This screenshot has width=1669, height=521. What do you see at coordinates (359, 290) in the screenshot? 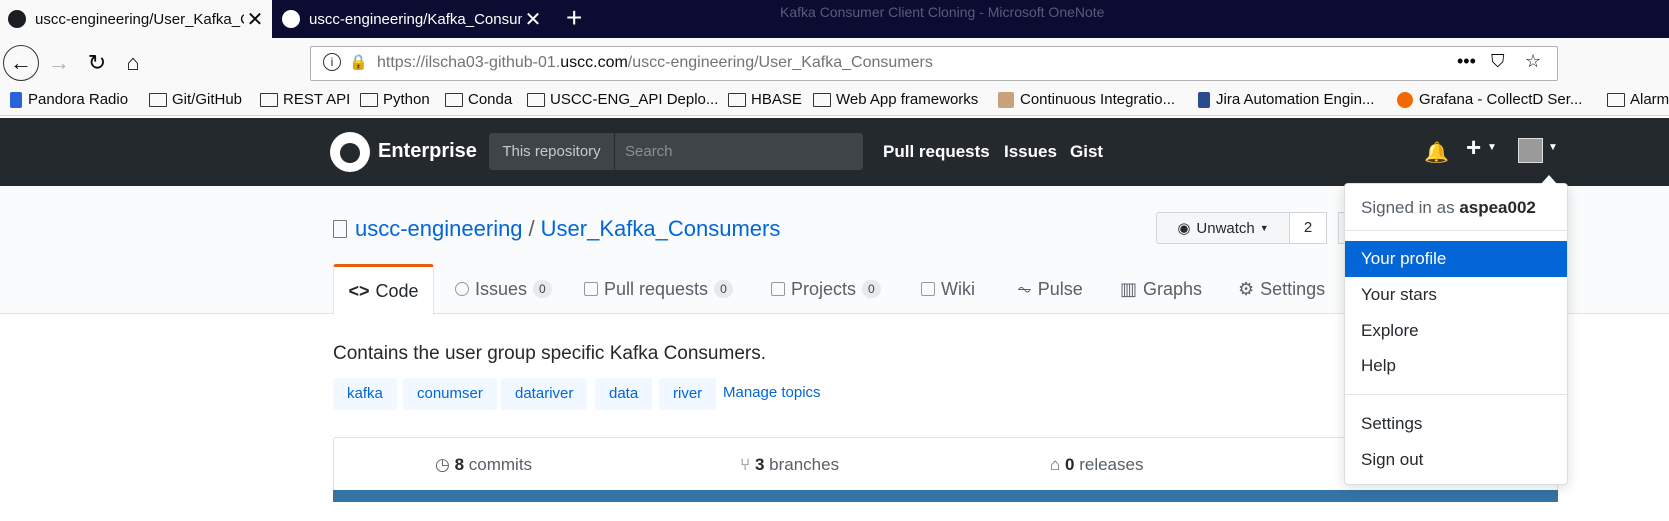
I see `code-icon: <>` at bounding box center [359, 290].